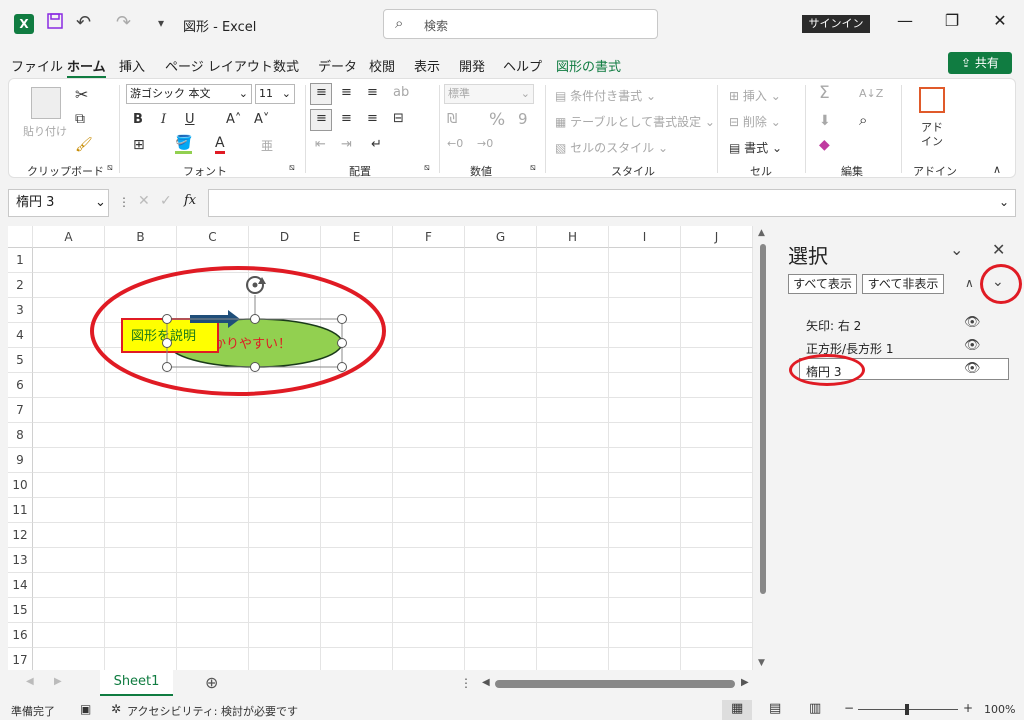  What do you see at coordinates (932, 135) in the screenshot?
I see `addins-label: アド イン` at bounding box center [932, 135].